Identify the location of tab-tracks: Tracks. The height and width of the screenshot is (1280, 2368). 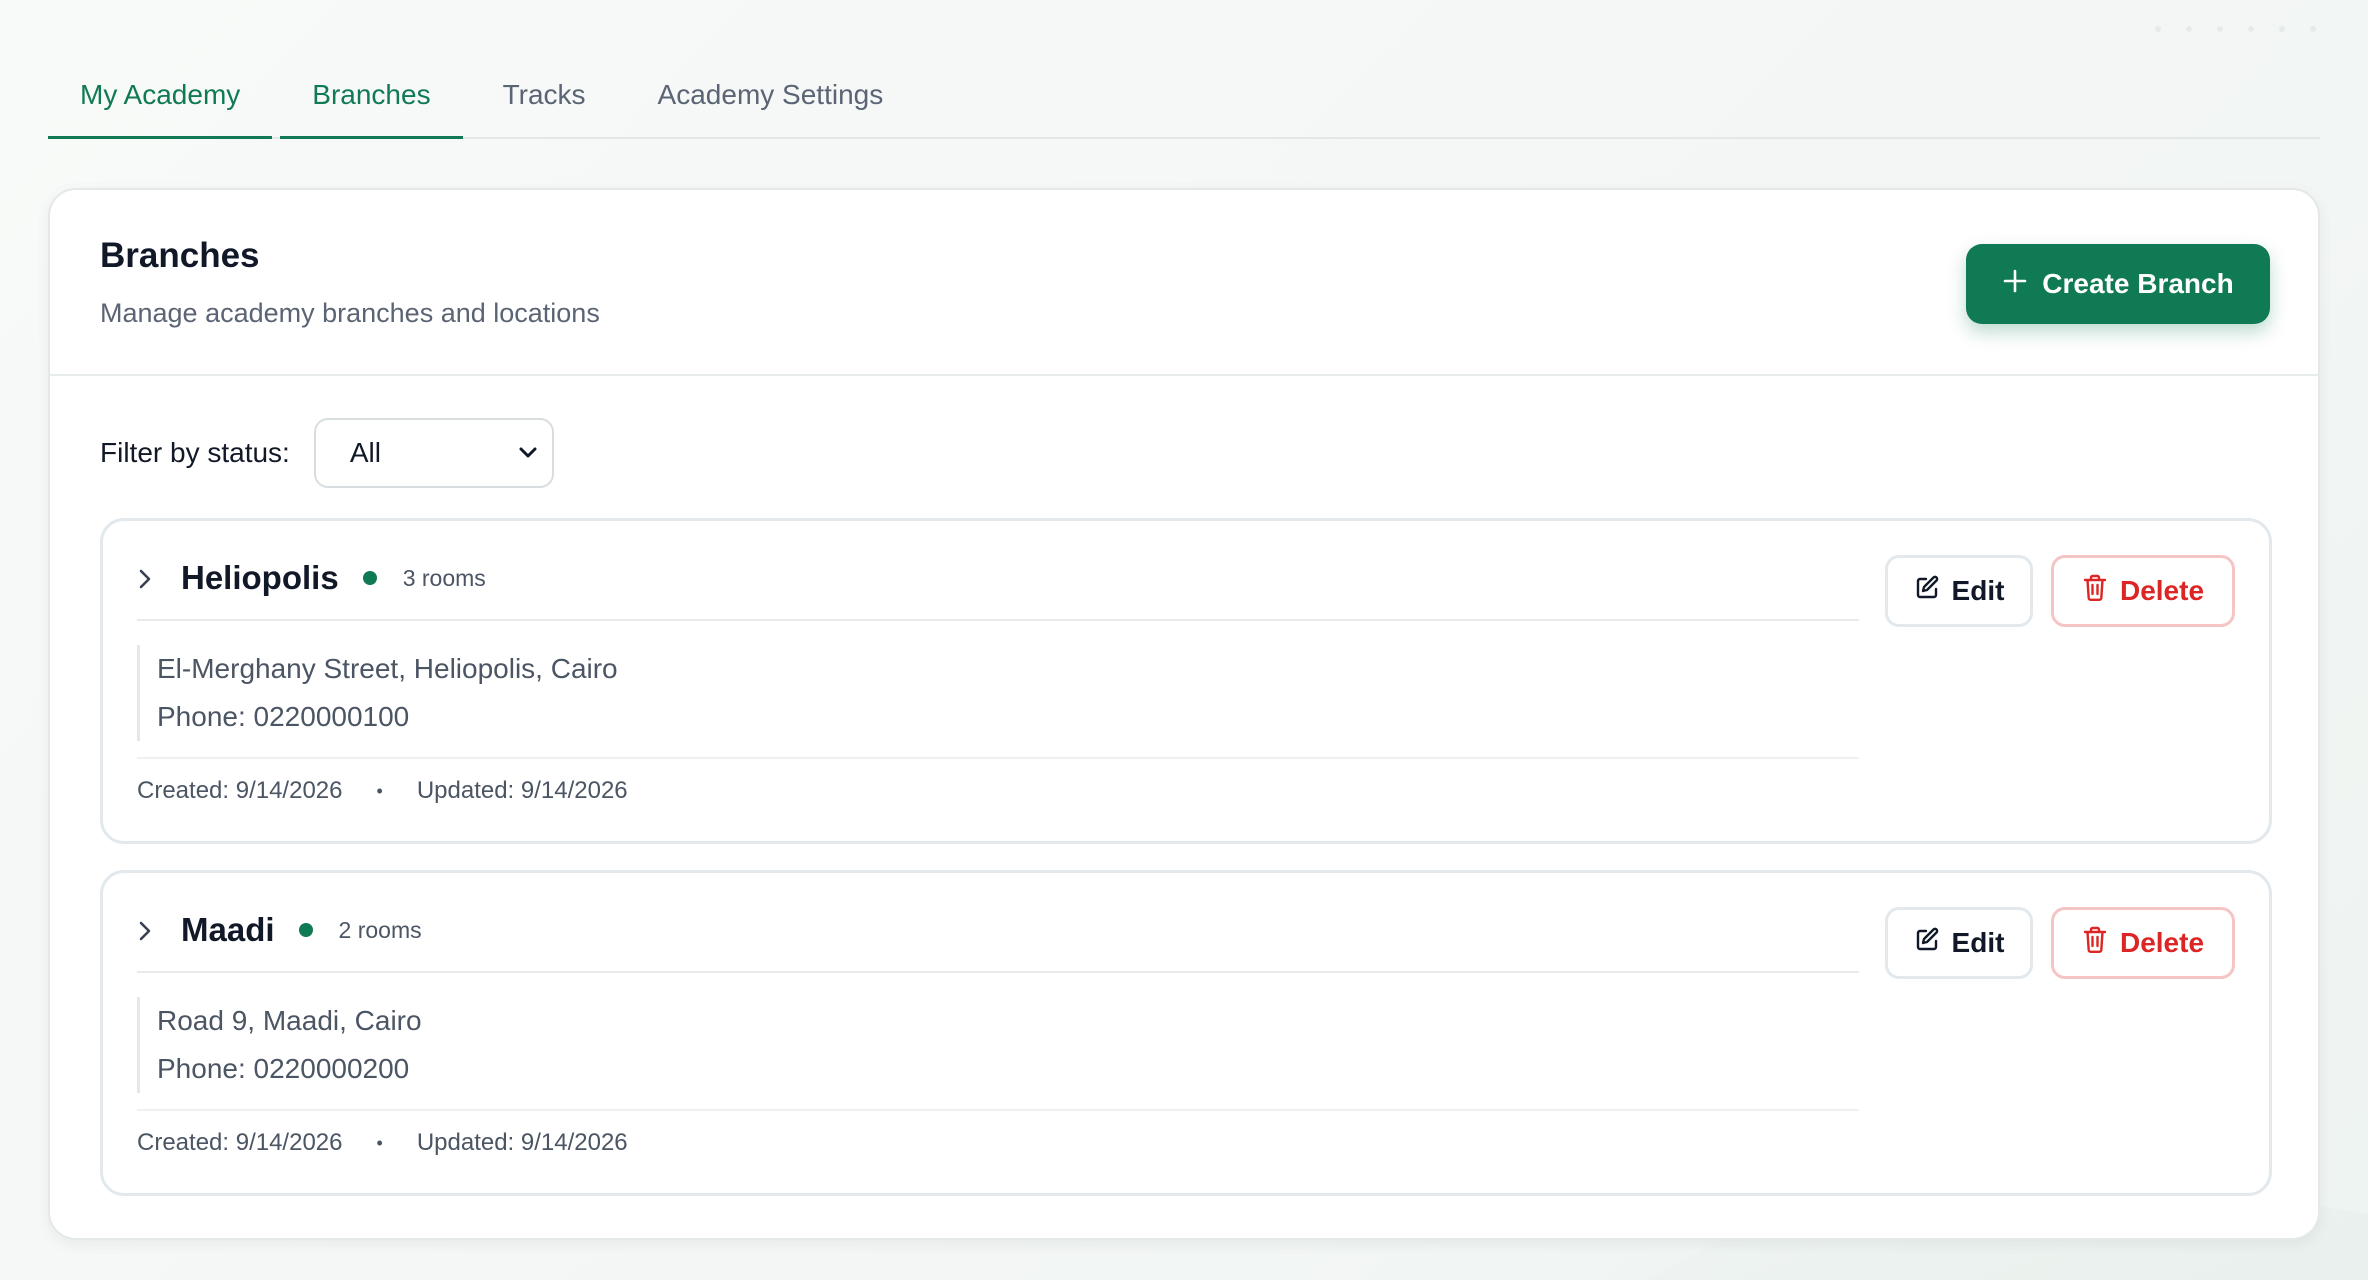
(544, 94).